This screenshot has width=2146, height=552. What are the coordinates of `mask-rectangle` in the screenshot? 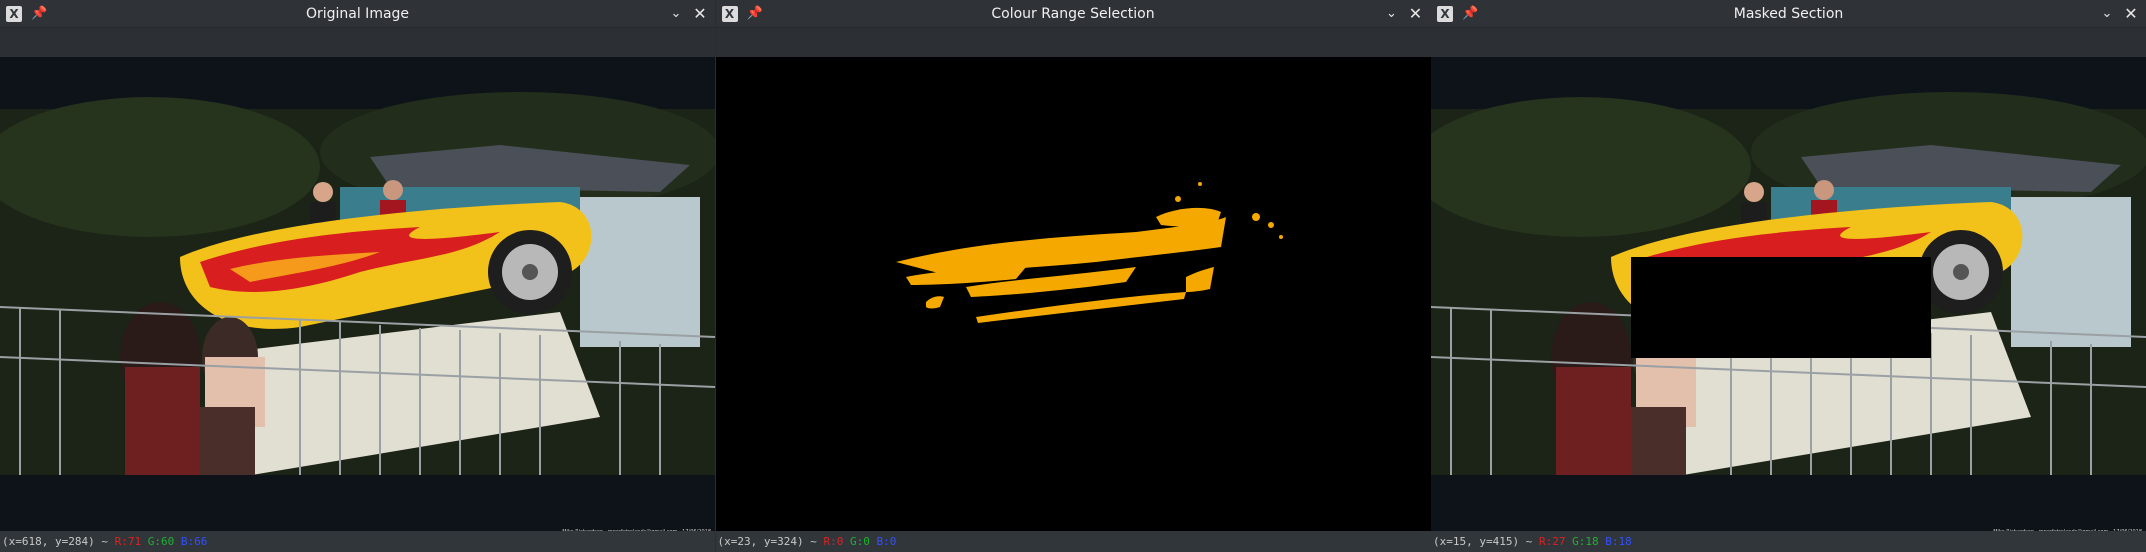 It's located at (1781, 307).